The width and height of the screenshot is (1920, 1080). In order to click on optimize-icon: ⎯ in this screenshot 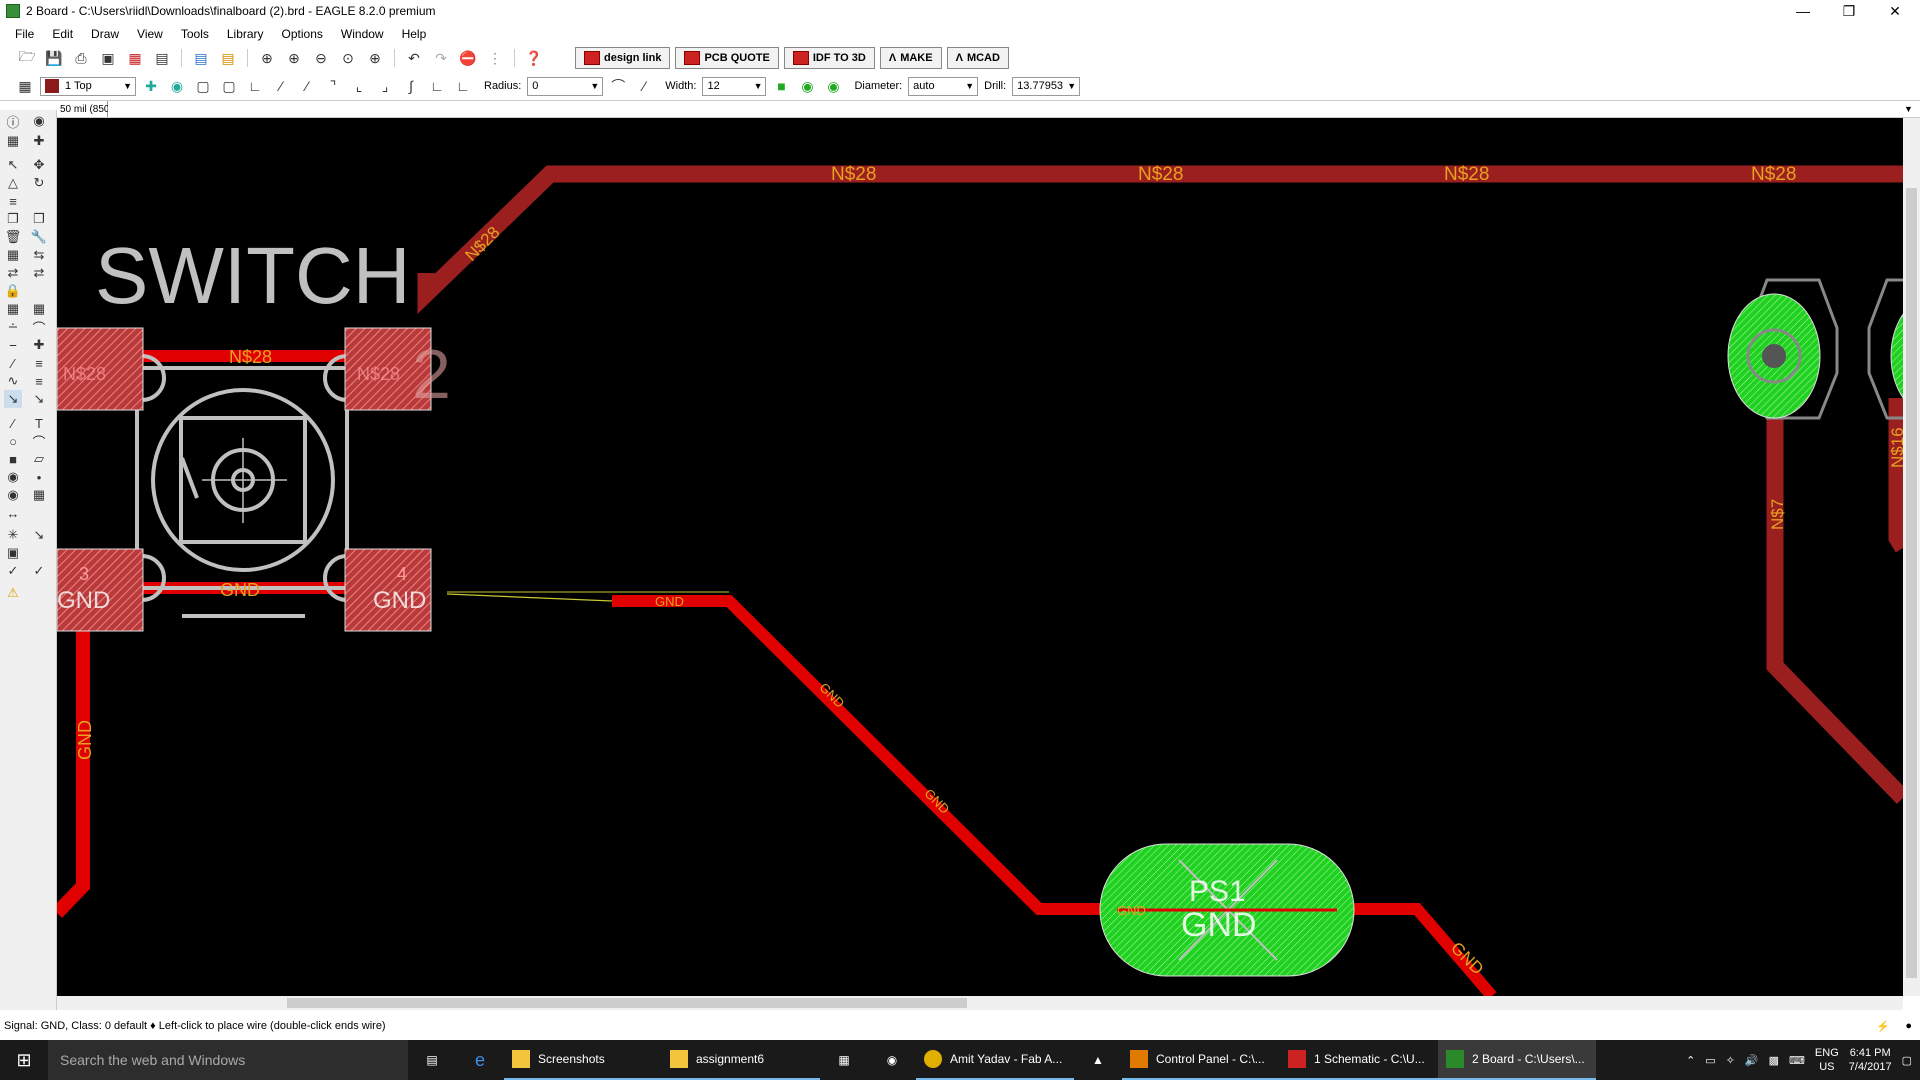, I will do `click(13, 345)`.